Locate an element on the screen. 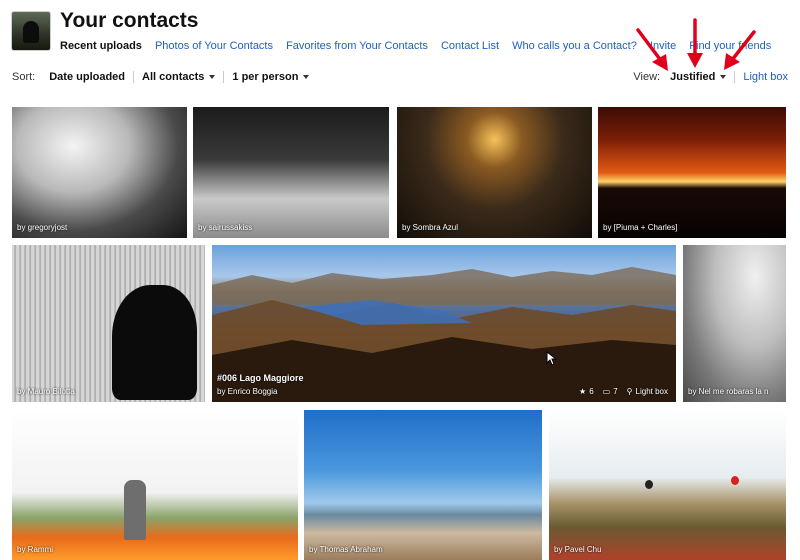 This screenshot has width=800, height=560. photo-byline: by Sombra Azul is located at coordinates (430, 227).